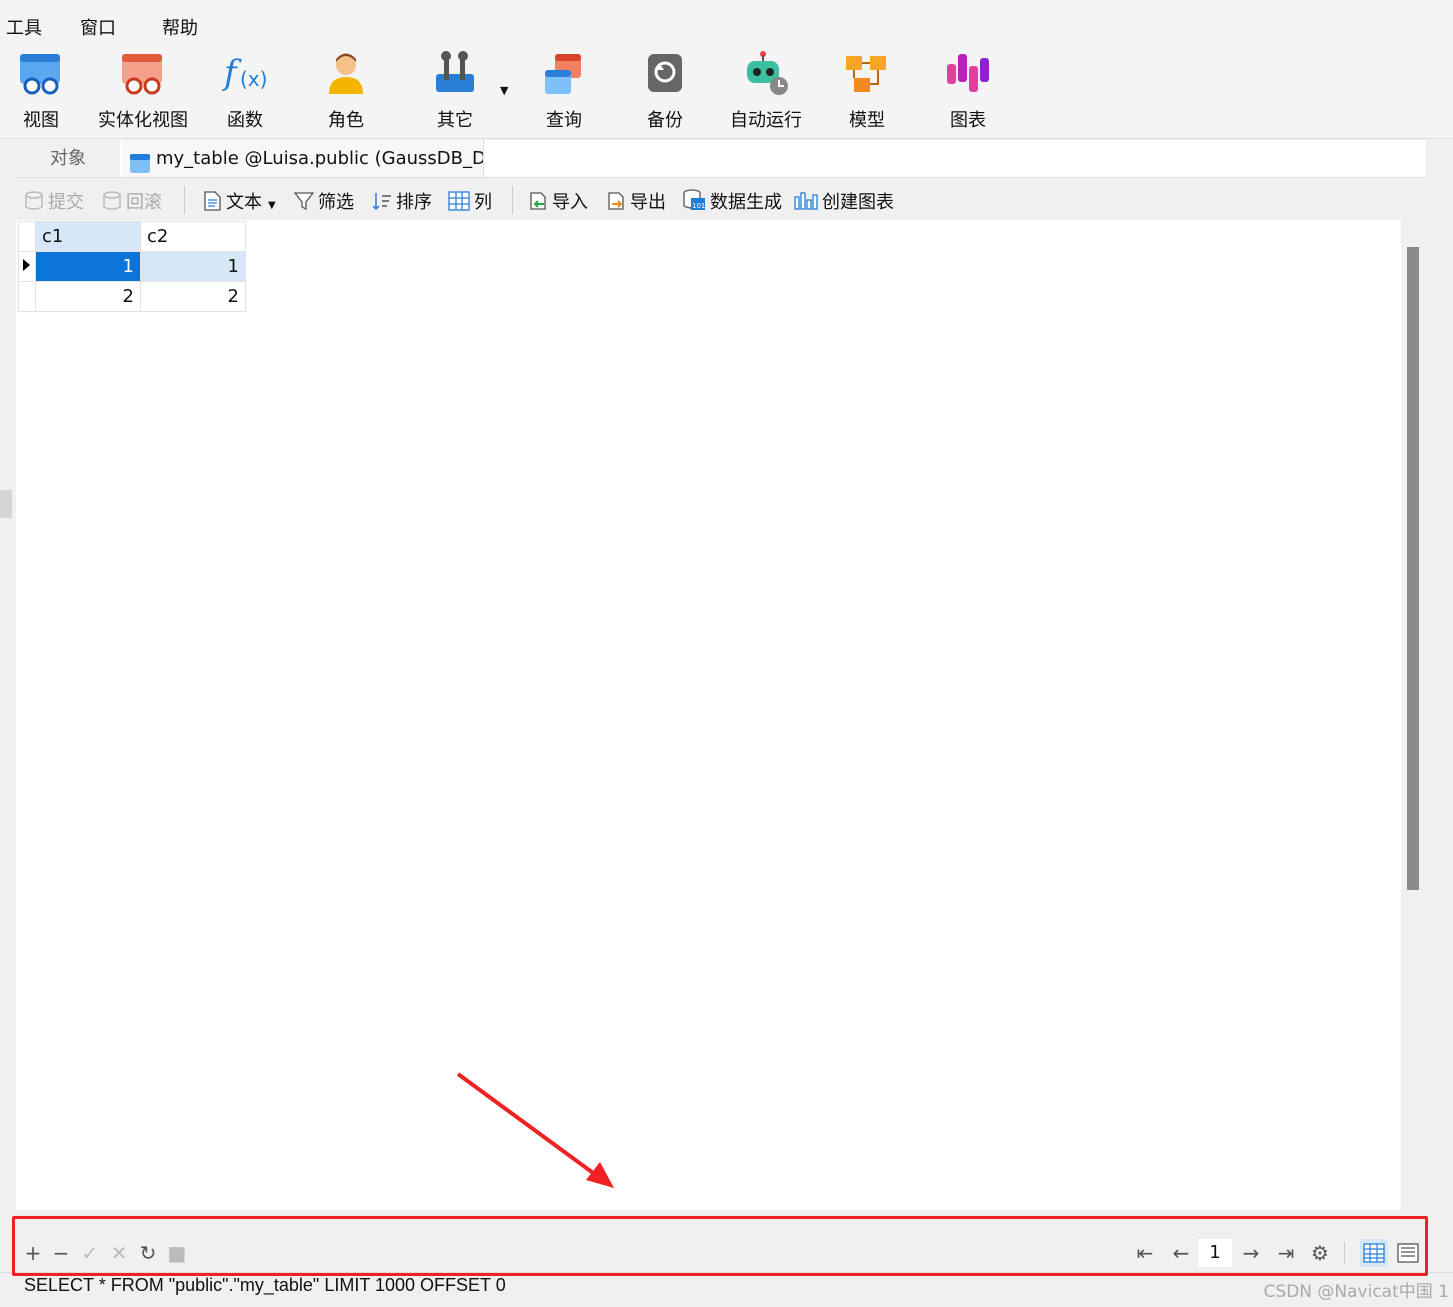  I want to click on sort-icon, so click(382, 201).